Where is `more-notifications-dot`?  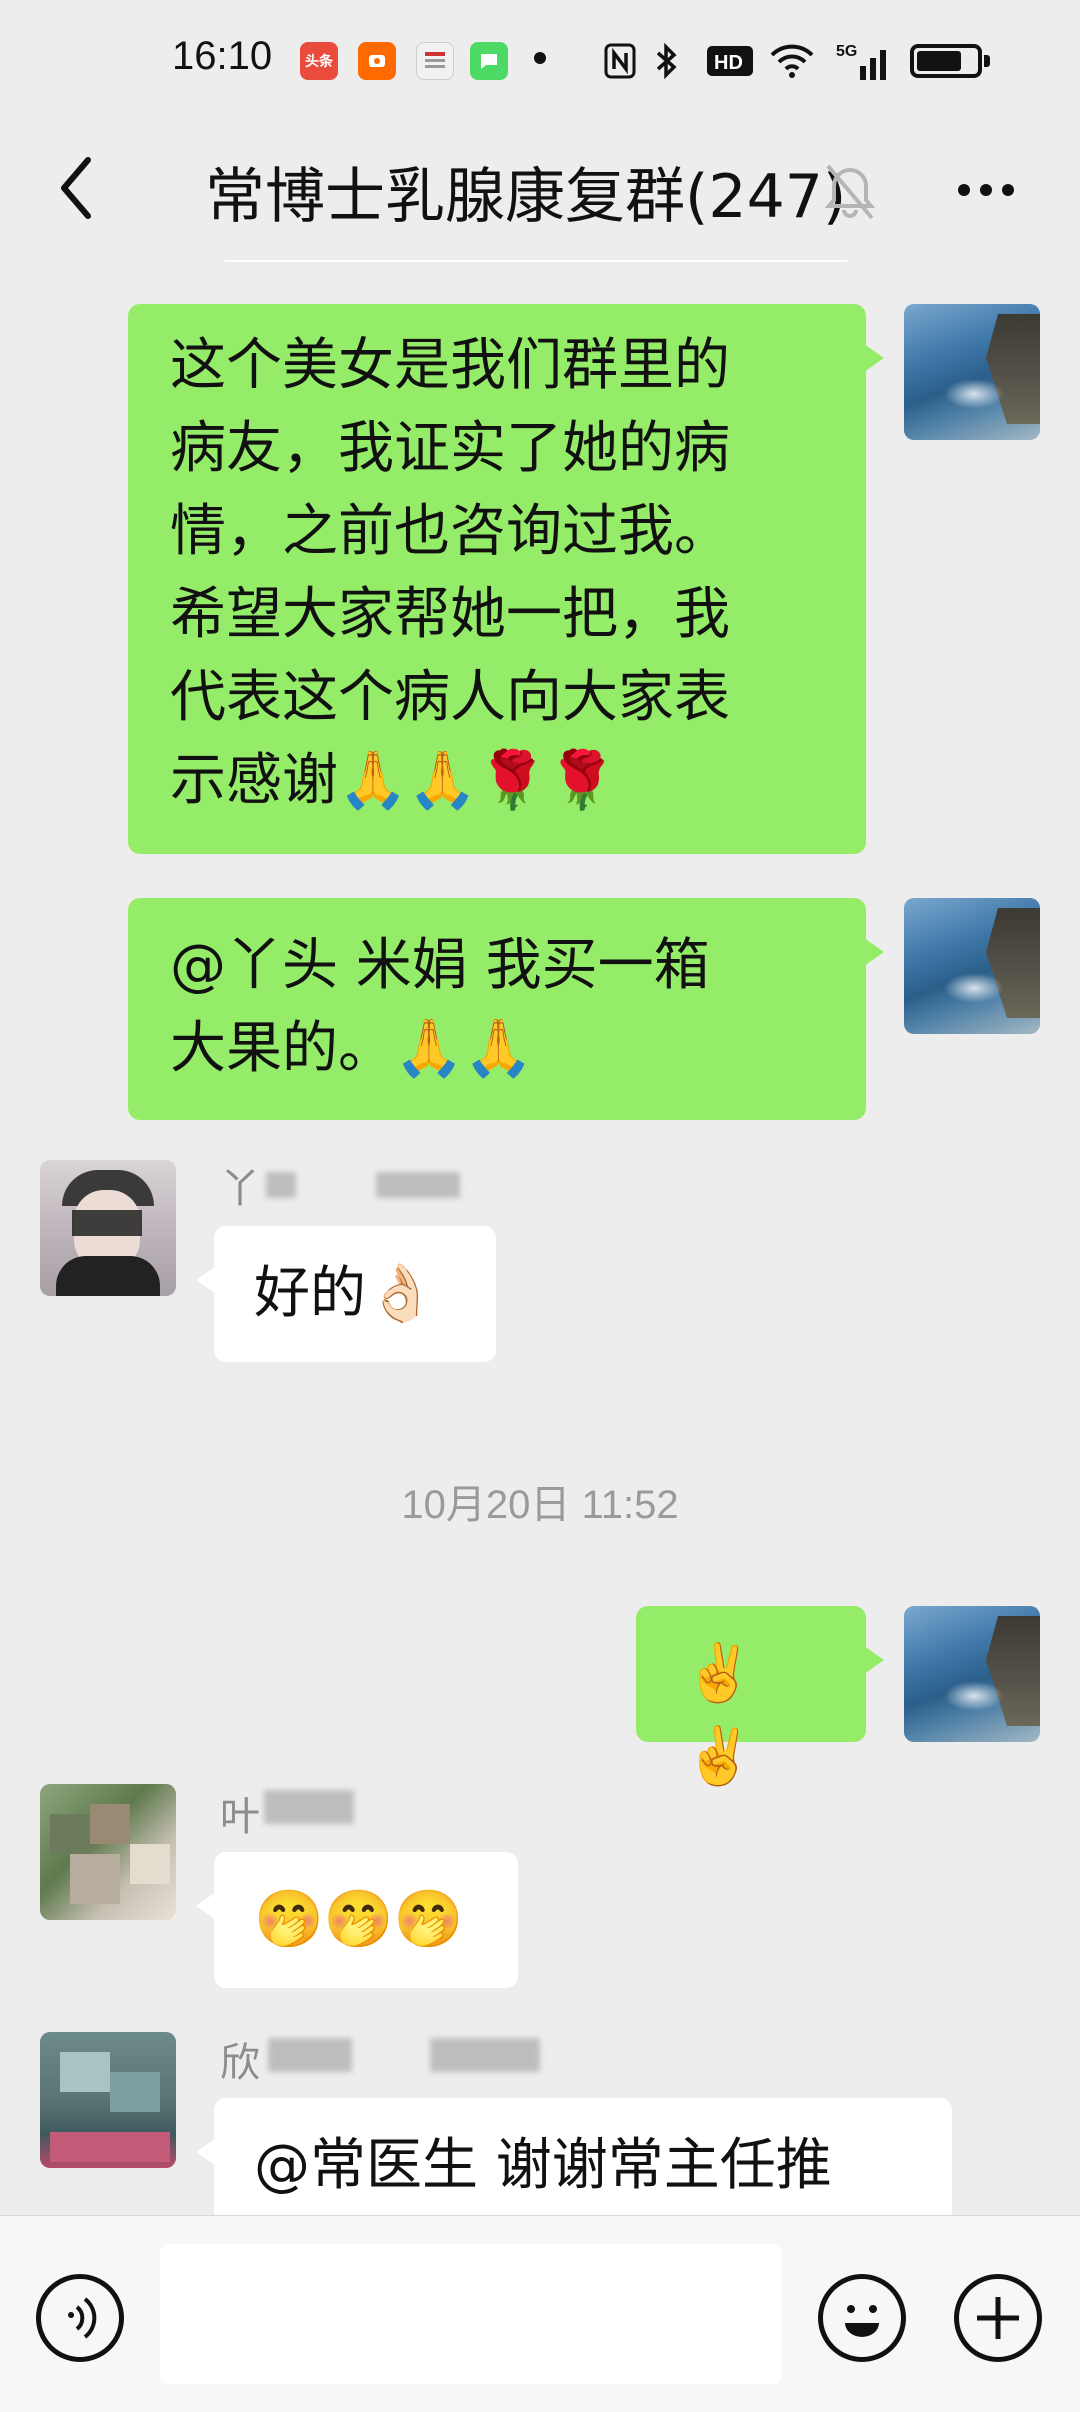 more-notifications-dot is located at coordinates (540, 58).